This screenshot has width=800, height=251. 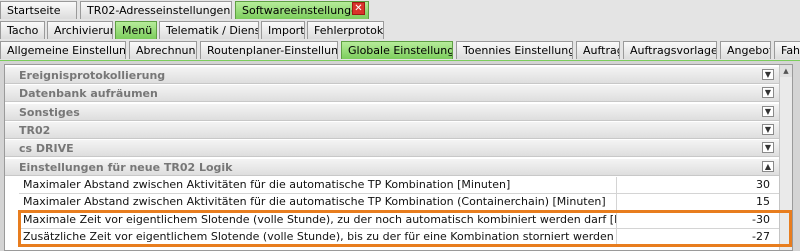 I want to click on section-label: cs DRIVE, so click(x=46, y=148).